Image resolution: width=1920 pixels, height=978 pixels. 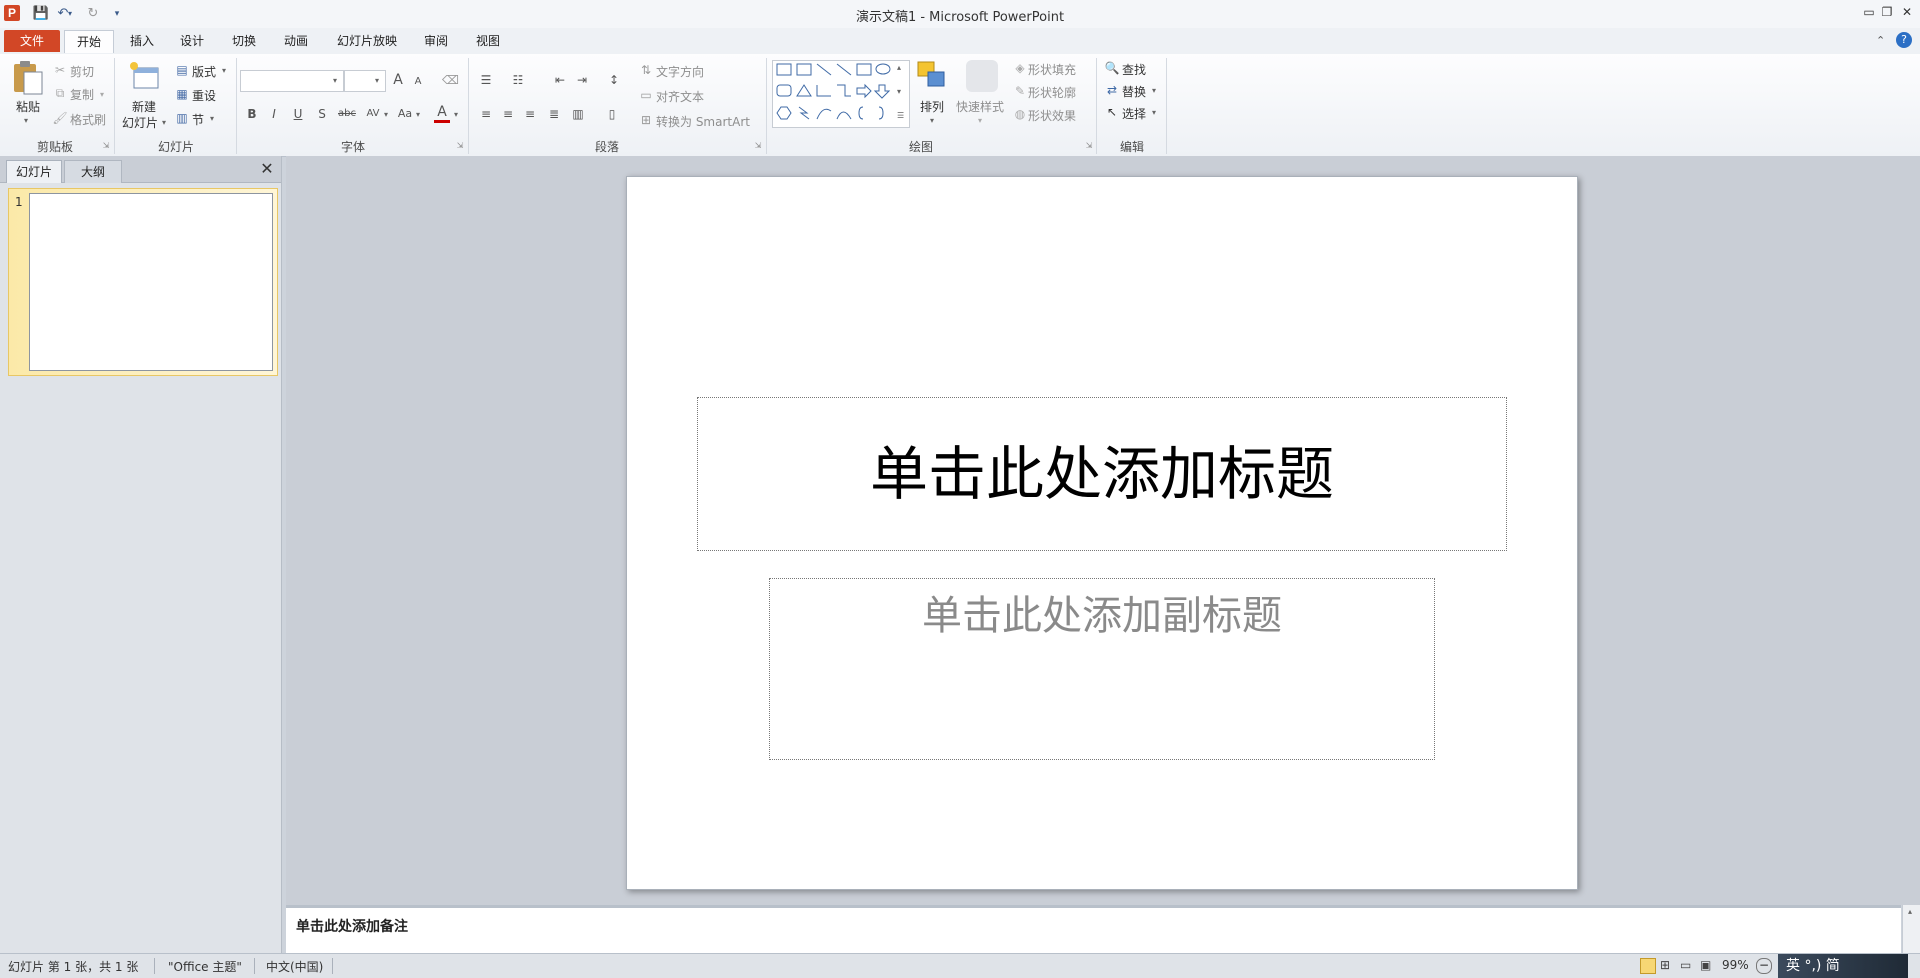 What do you see at coordinates (900, 115) in the screenshot?
I see `gallery-more-icon: ☰` at bounding box center [900, 115].